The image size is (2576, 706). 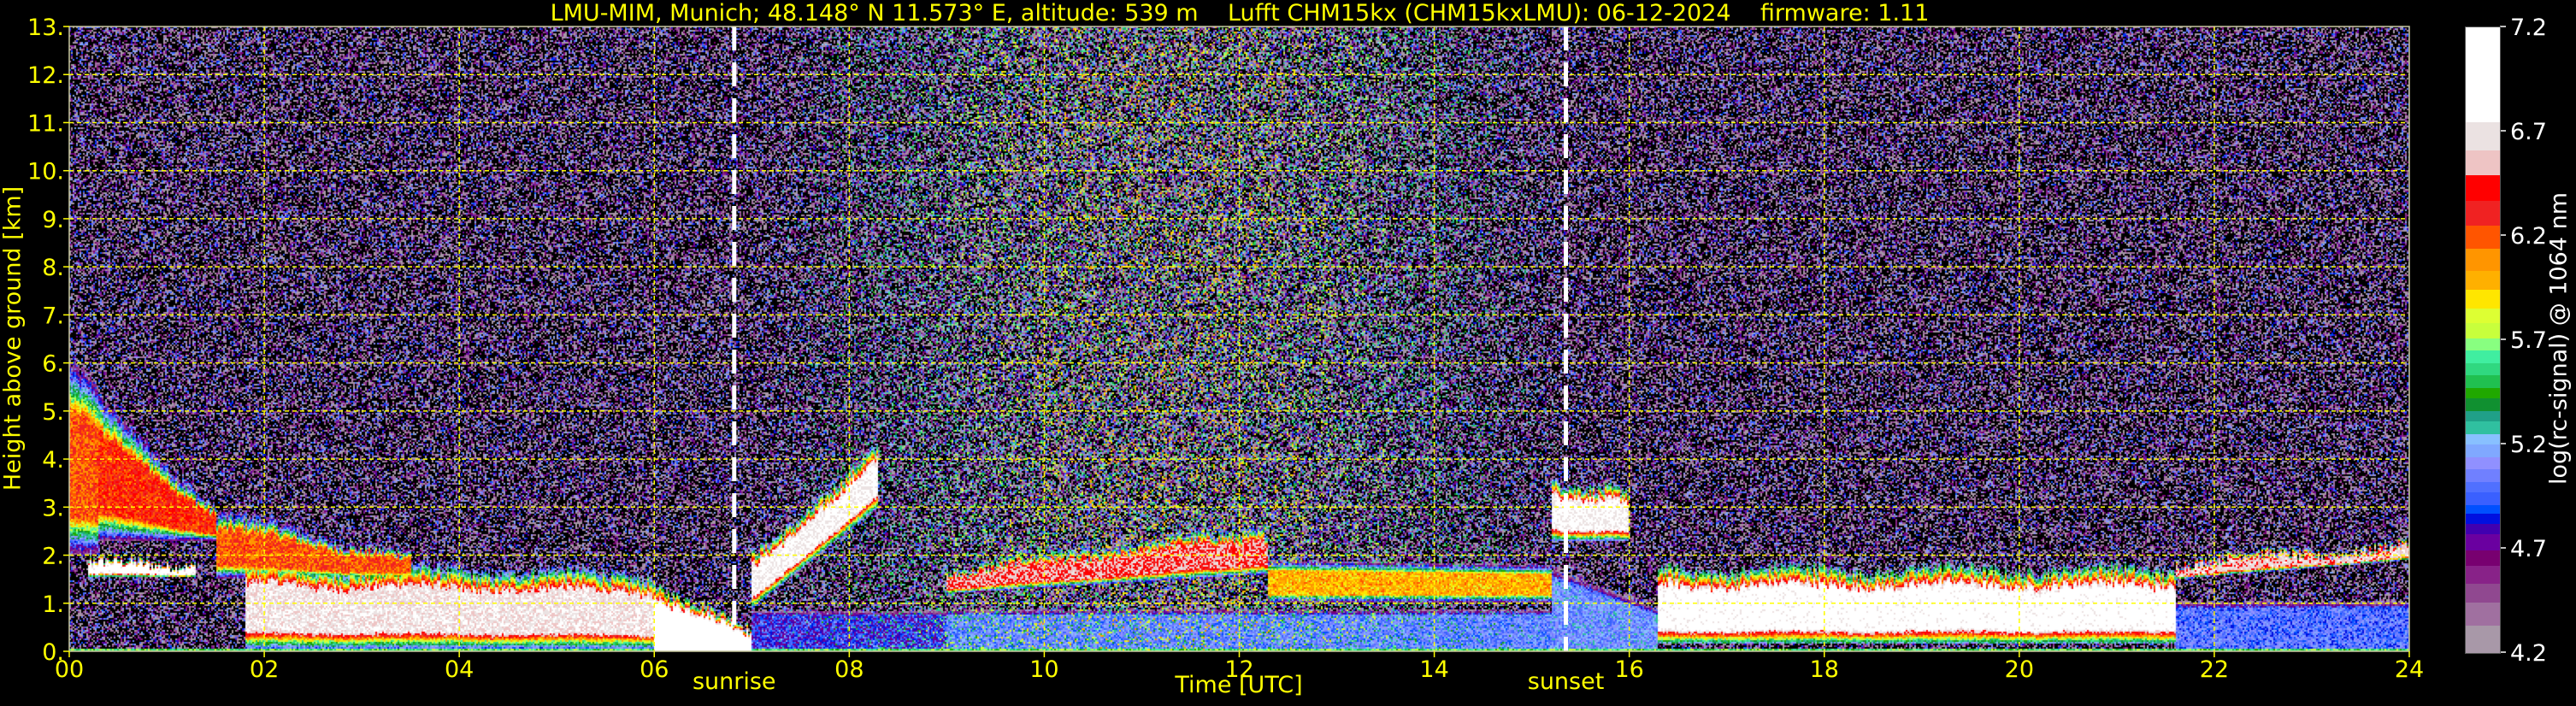 What do you see at coordinates (2528, 132) in the screenshot?
I see `colorbar-tick-label: 6.7` at bounding box center [2528, 132].